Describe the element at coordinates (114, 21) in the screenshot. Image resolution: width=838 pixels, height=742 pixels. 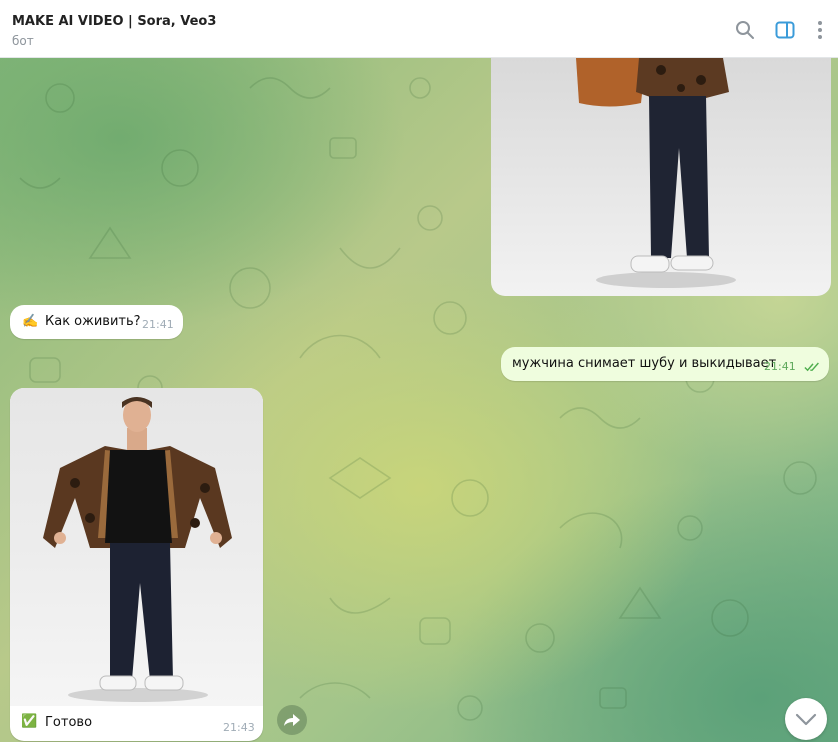
I see `chat-title: MAKE AI VIDEO | Sora, Veo3` at that location.